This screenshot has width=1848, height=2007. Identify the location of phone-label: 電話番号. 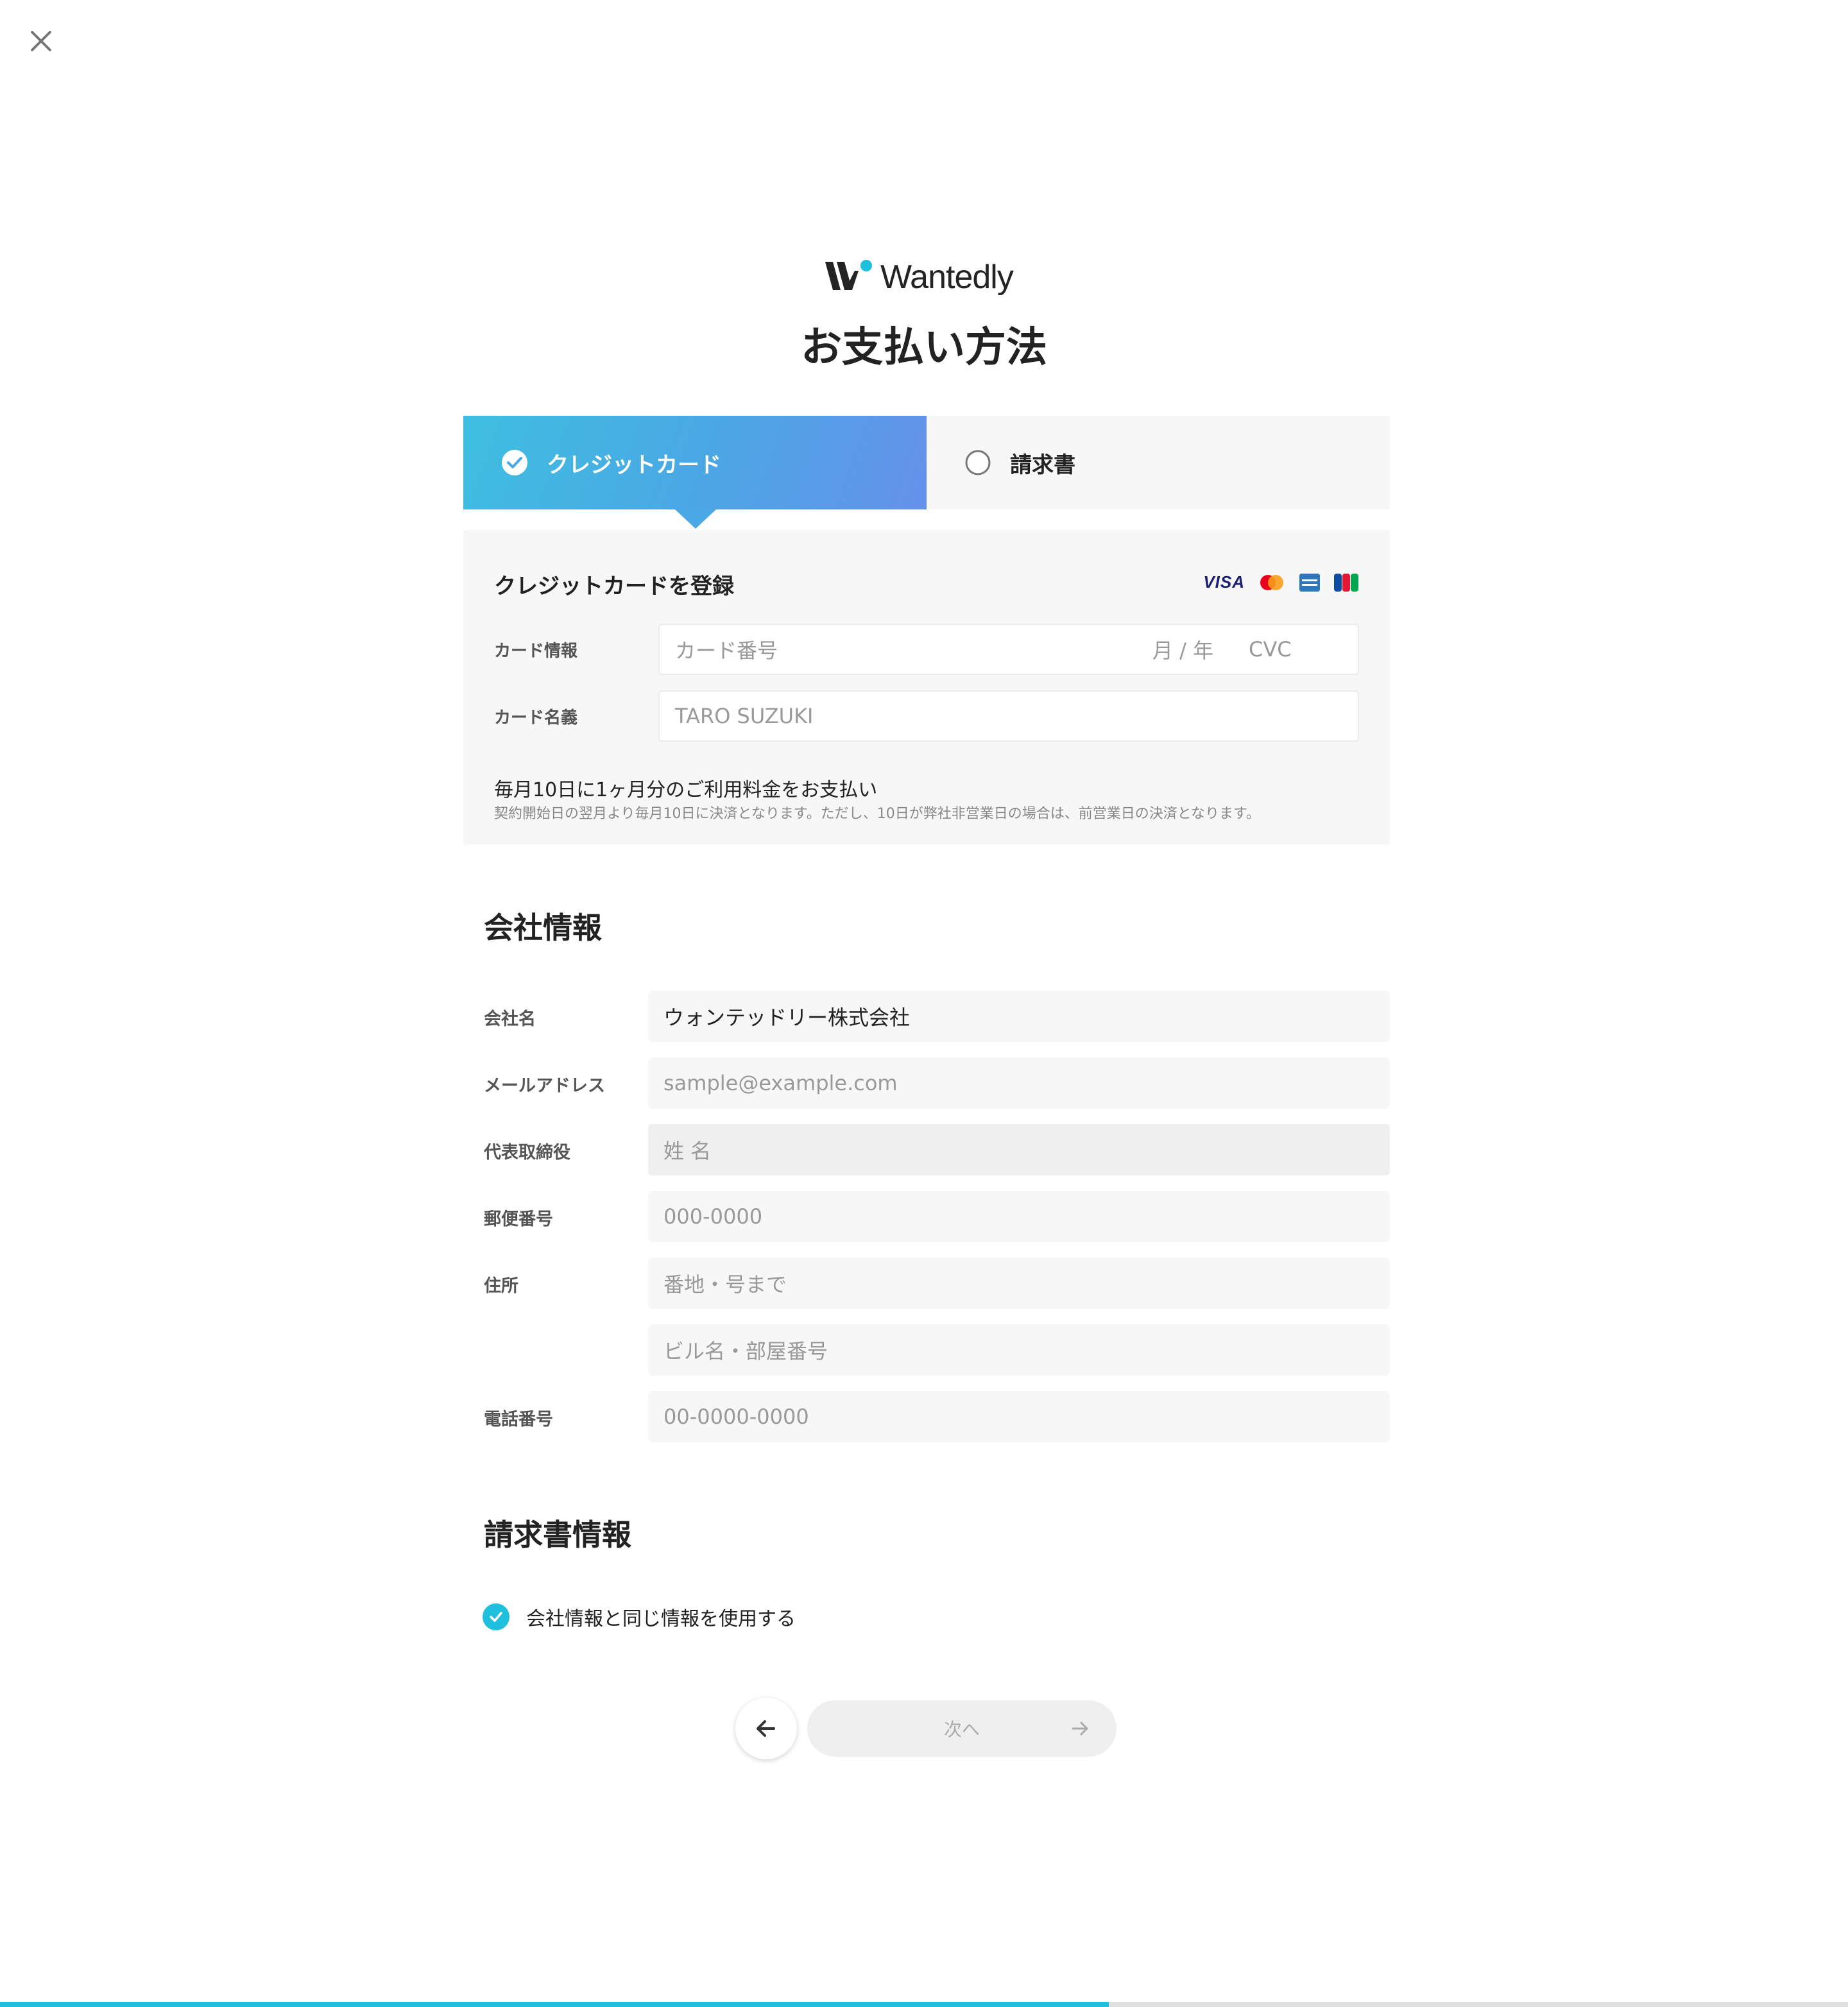
(519, 1420).